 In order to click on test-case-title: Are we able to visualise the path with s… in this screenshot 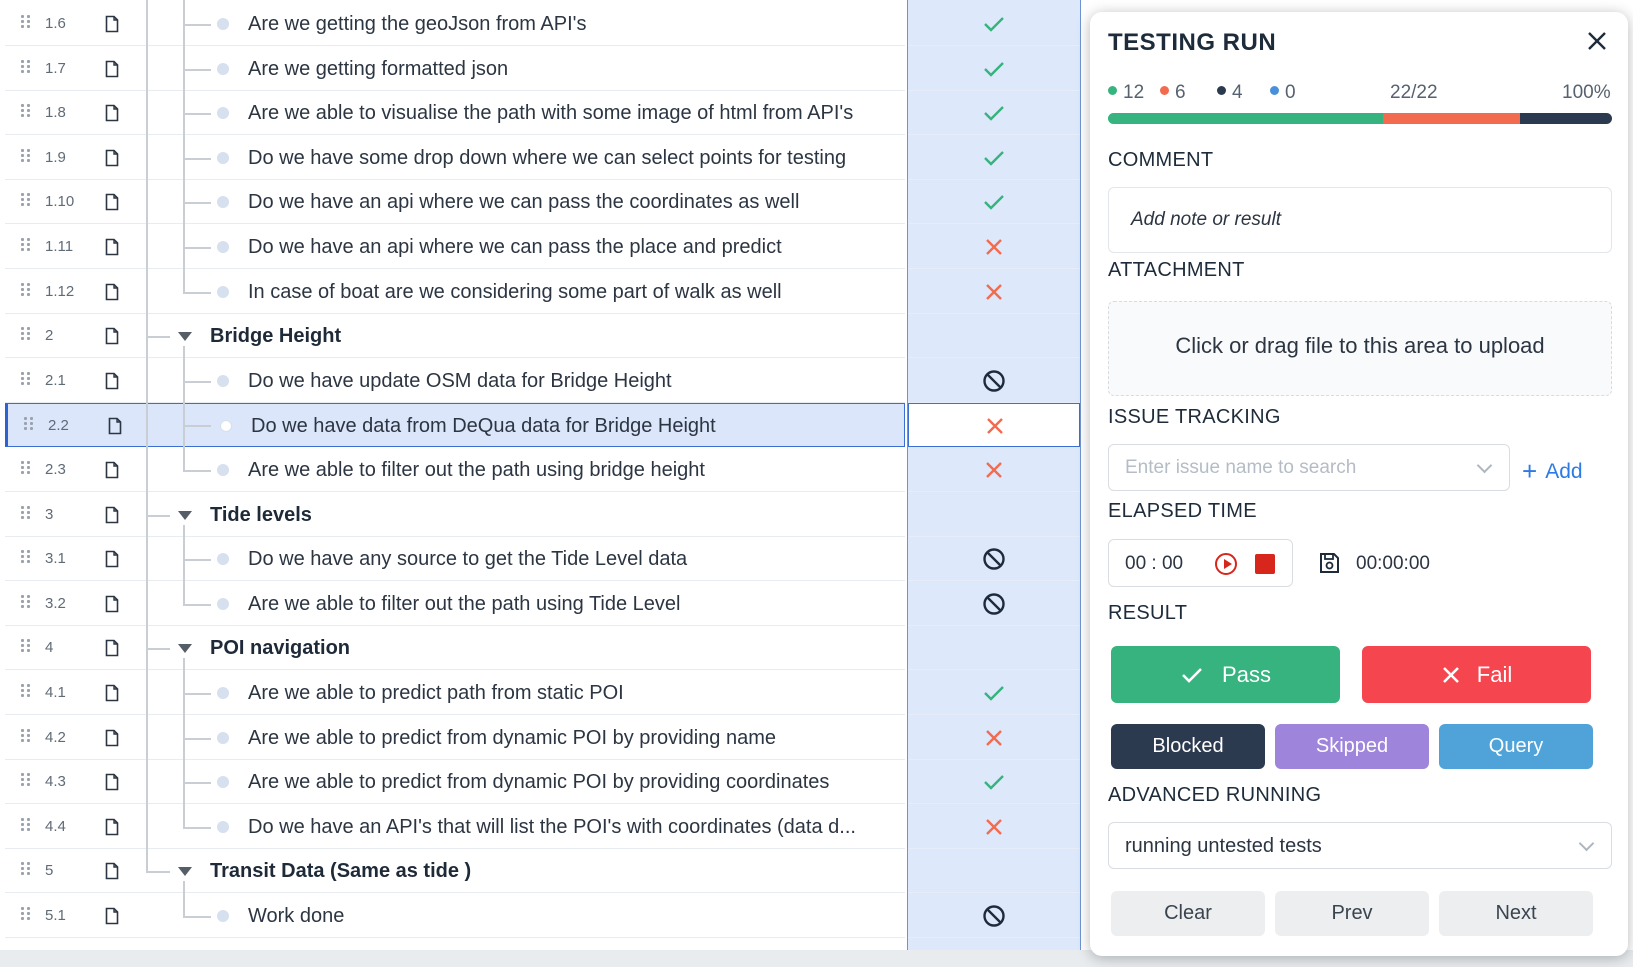, I will do `click(550, 113)`.